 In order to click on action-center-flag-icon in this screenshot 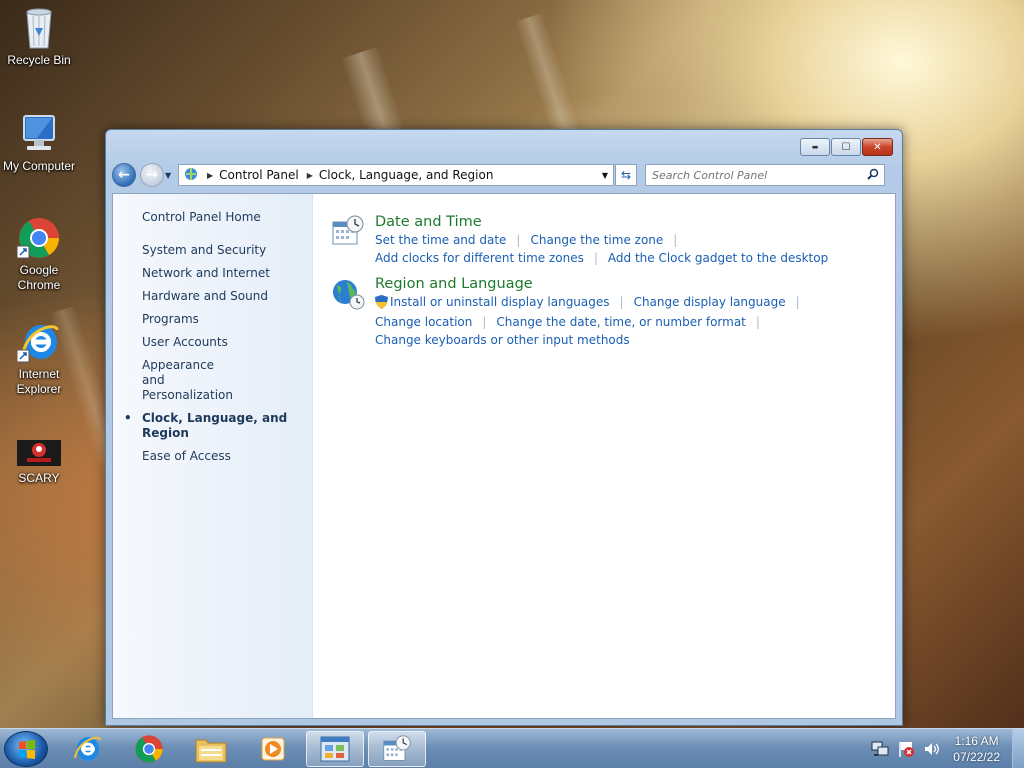, I will do `click(906, 749)`.